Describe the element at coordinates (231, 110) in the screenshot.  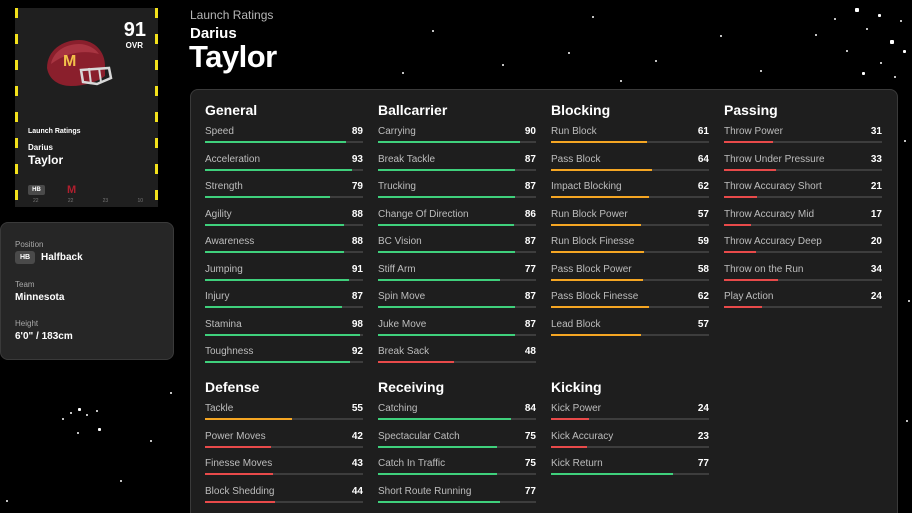
I see `stat-group-title: General` at that location.